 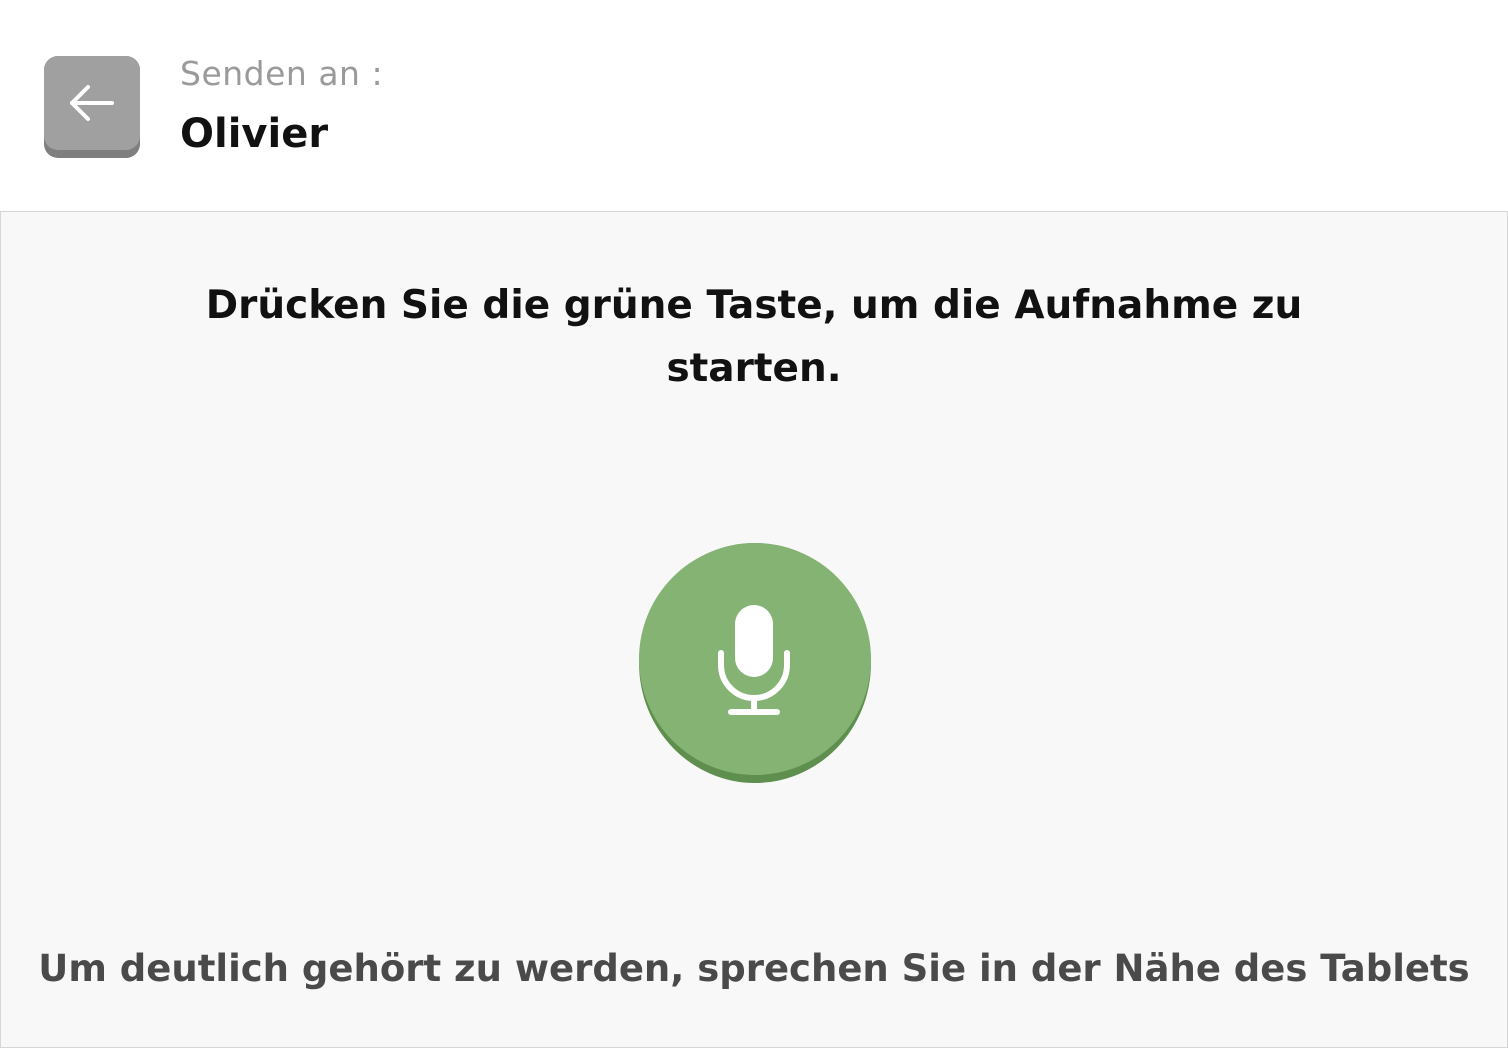 I want to click on record-button, so click(x=755, y=663).